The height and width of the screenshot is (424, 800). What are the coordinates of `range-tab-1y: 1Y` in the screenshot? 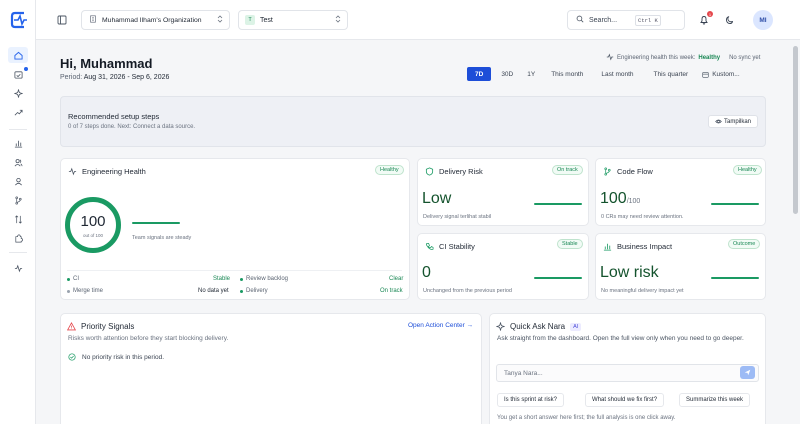 It's located at (533, 74).